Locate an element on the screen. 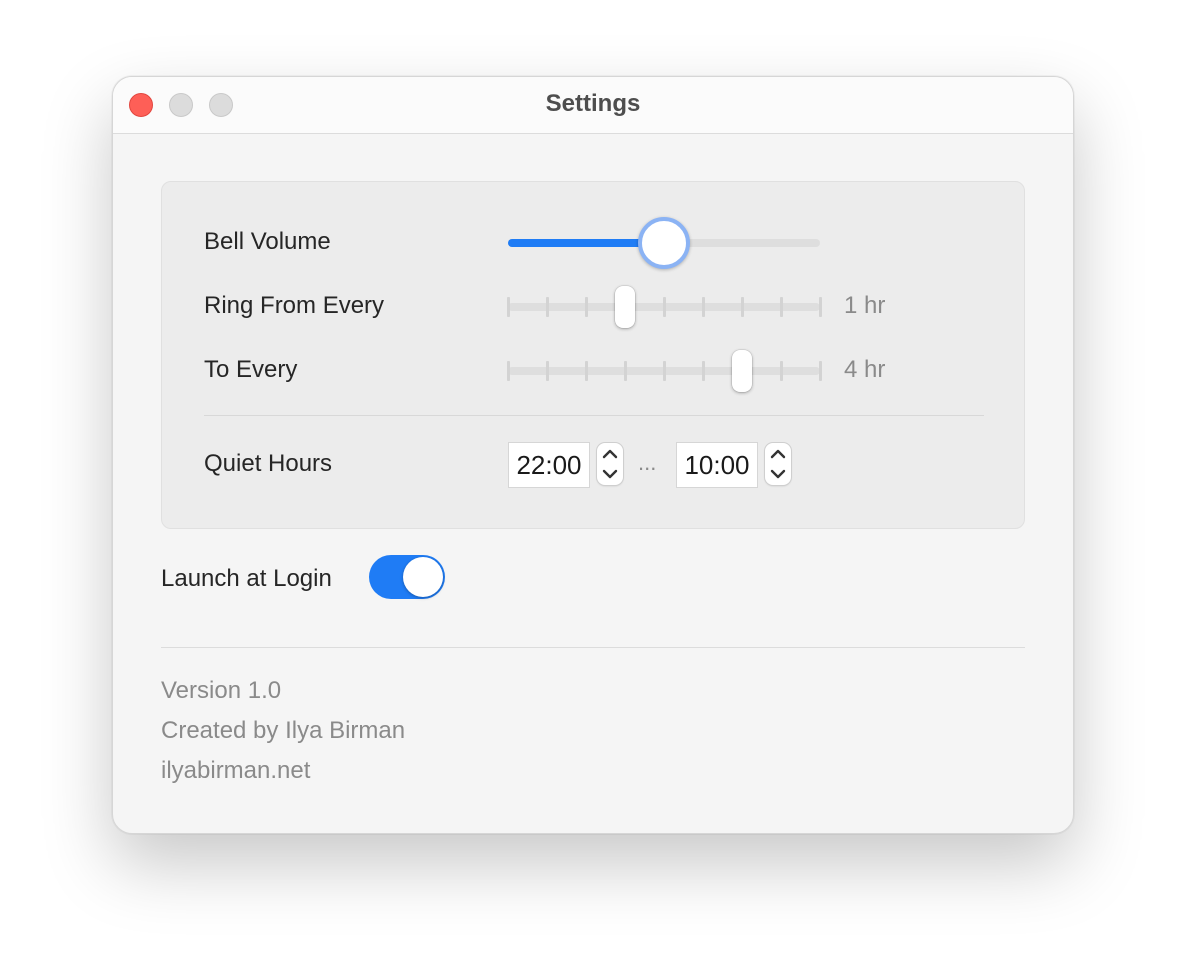  to-every-slider-track is located at coordinates (664, 371).